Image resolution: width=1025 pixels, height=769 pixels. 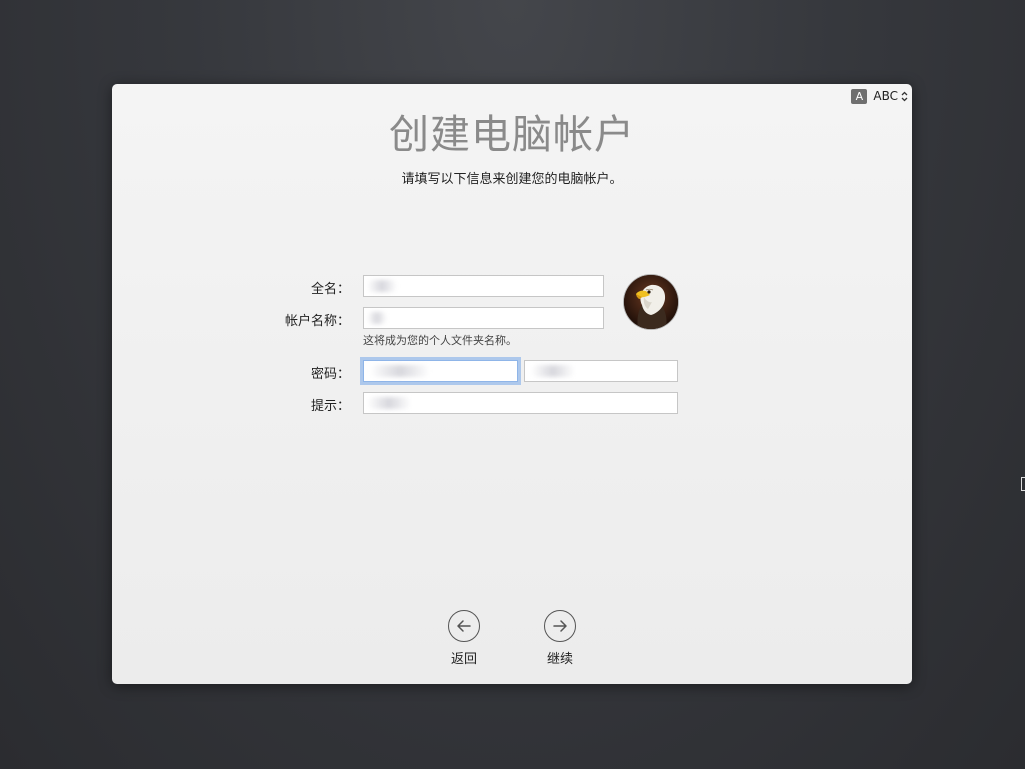 What do you see at coordinates (559, 659) in the screenshot?
I see `continue-label: 继续` at bounding box center [559, 659].